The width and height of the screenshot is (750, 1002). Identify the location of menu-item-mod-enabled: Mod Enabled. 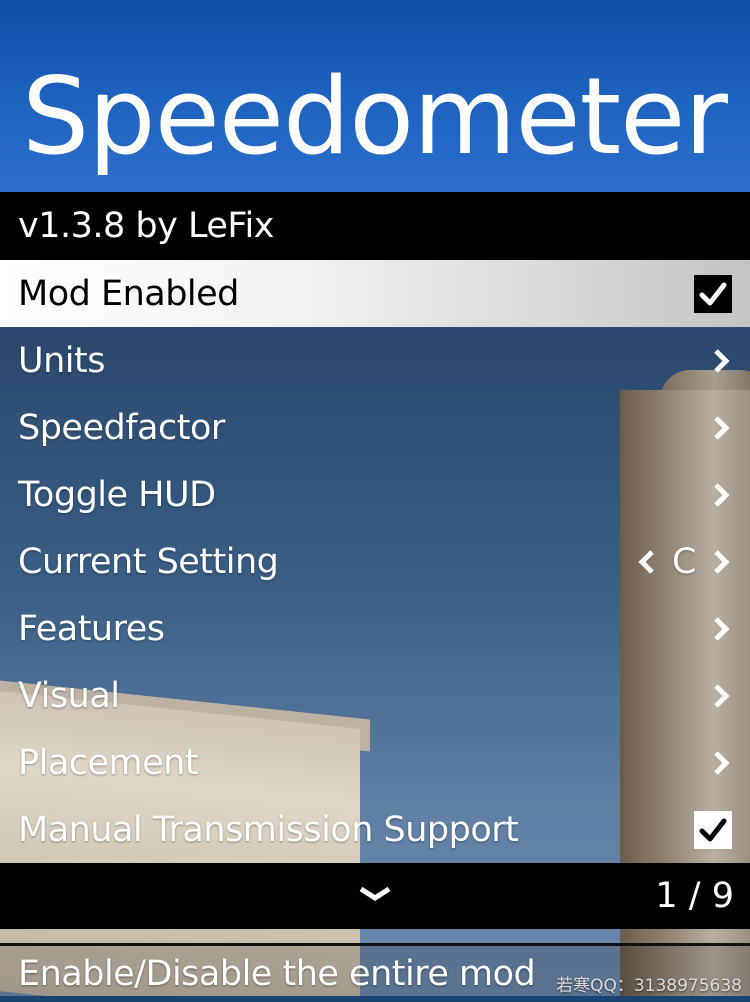
(375, 293).